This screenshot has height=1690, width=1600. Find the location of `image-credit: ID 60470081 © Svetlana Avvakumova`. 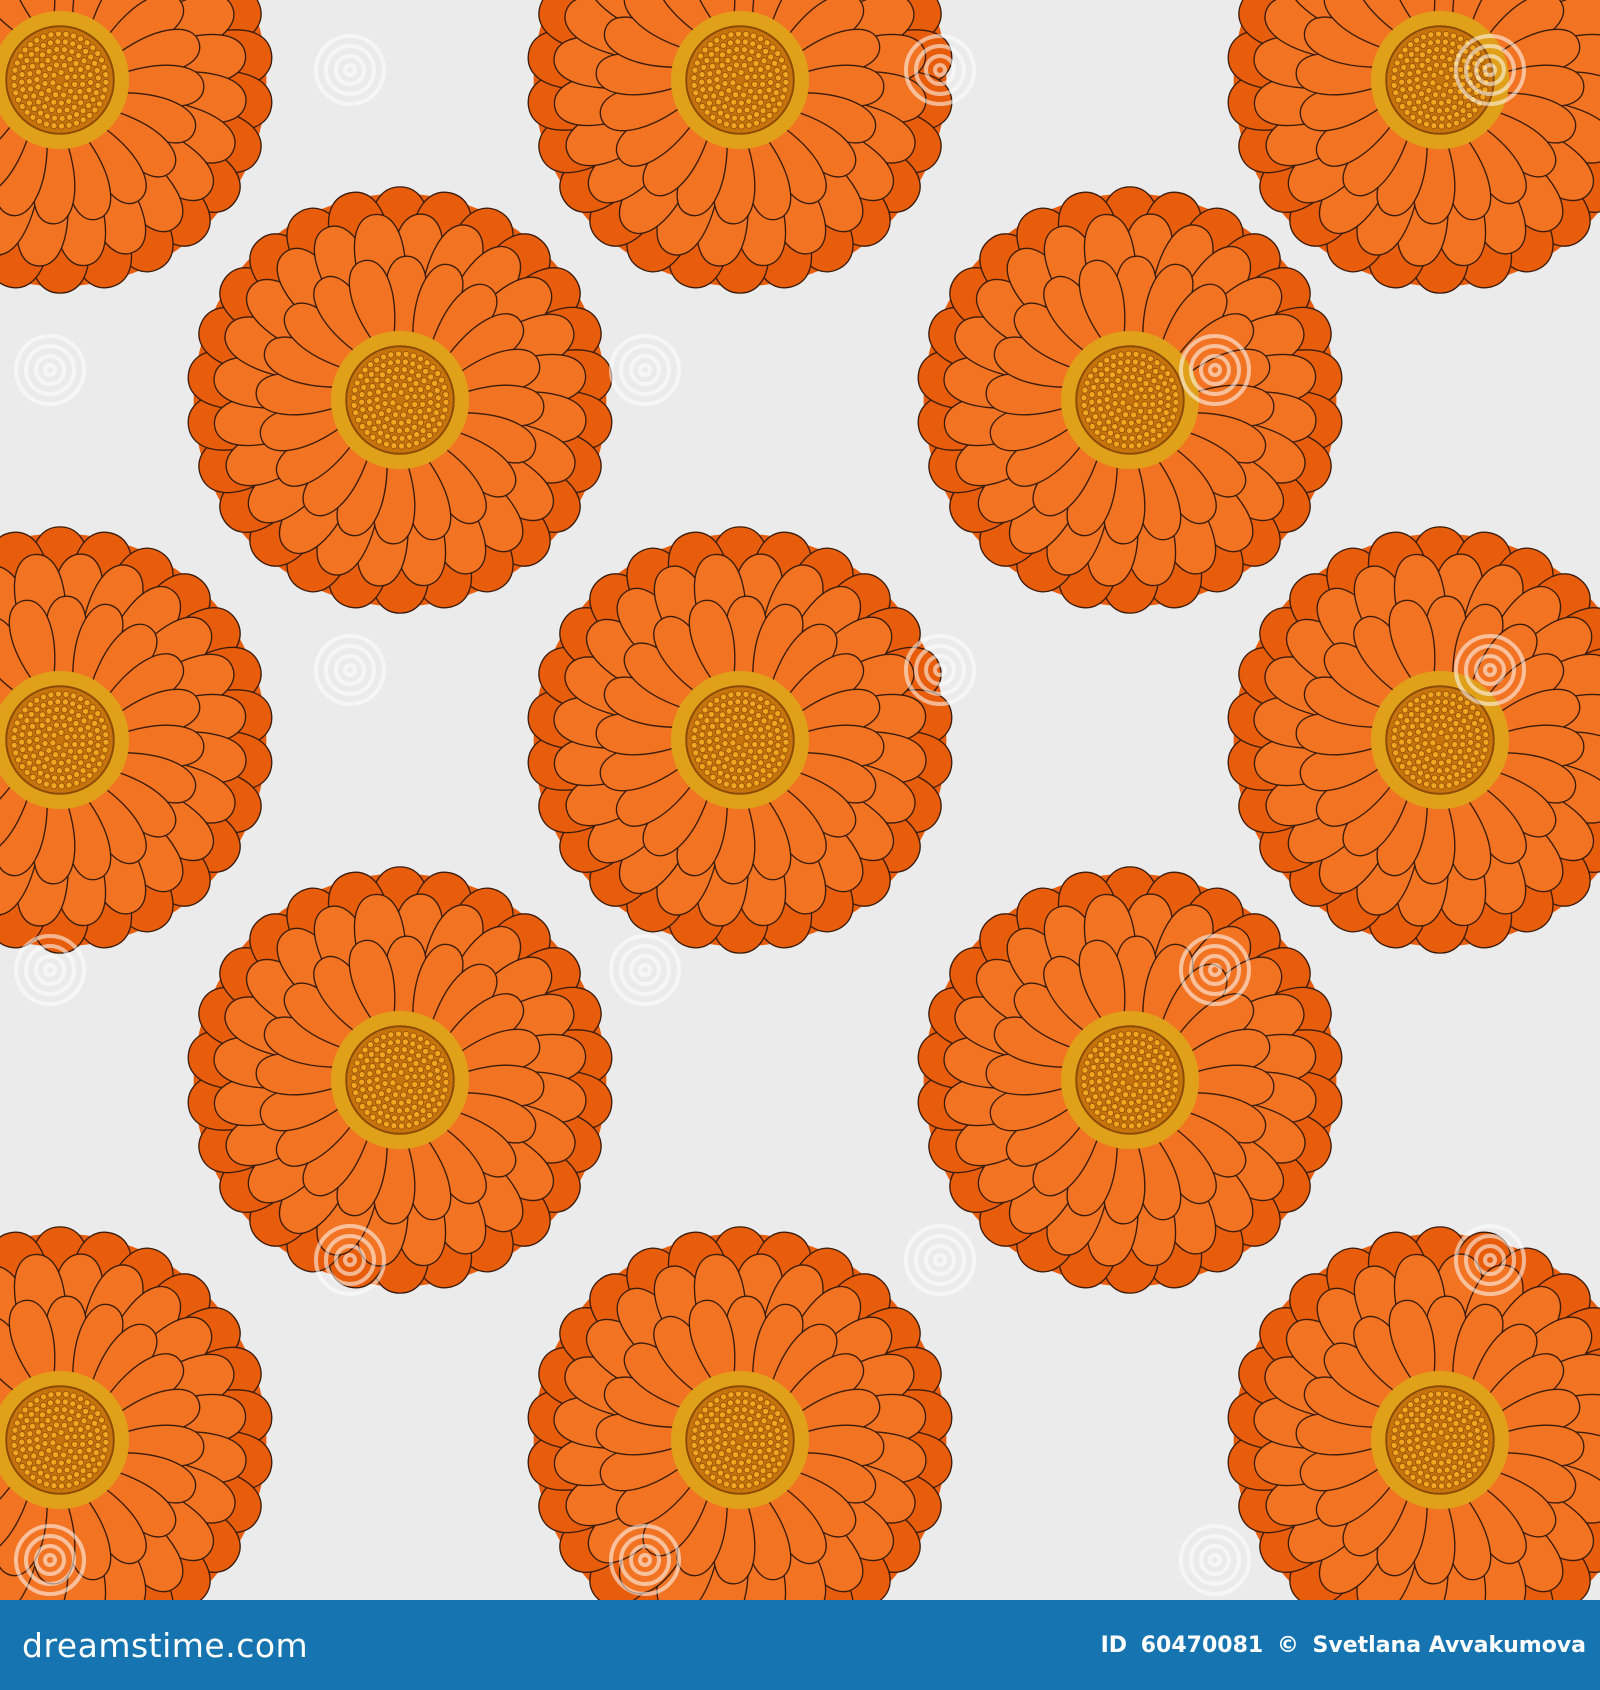

image-credit: ID 60470081 © Svetlana Avvakumova is located at coordinates (1340, 1645).